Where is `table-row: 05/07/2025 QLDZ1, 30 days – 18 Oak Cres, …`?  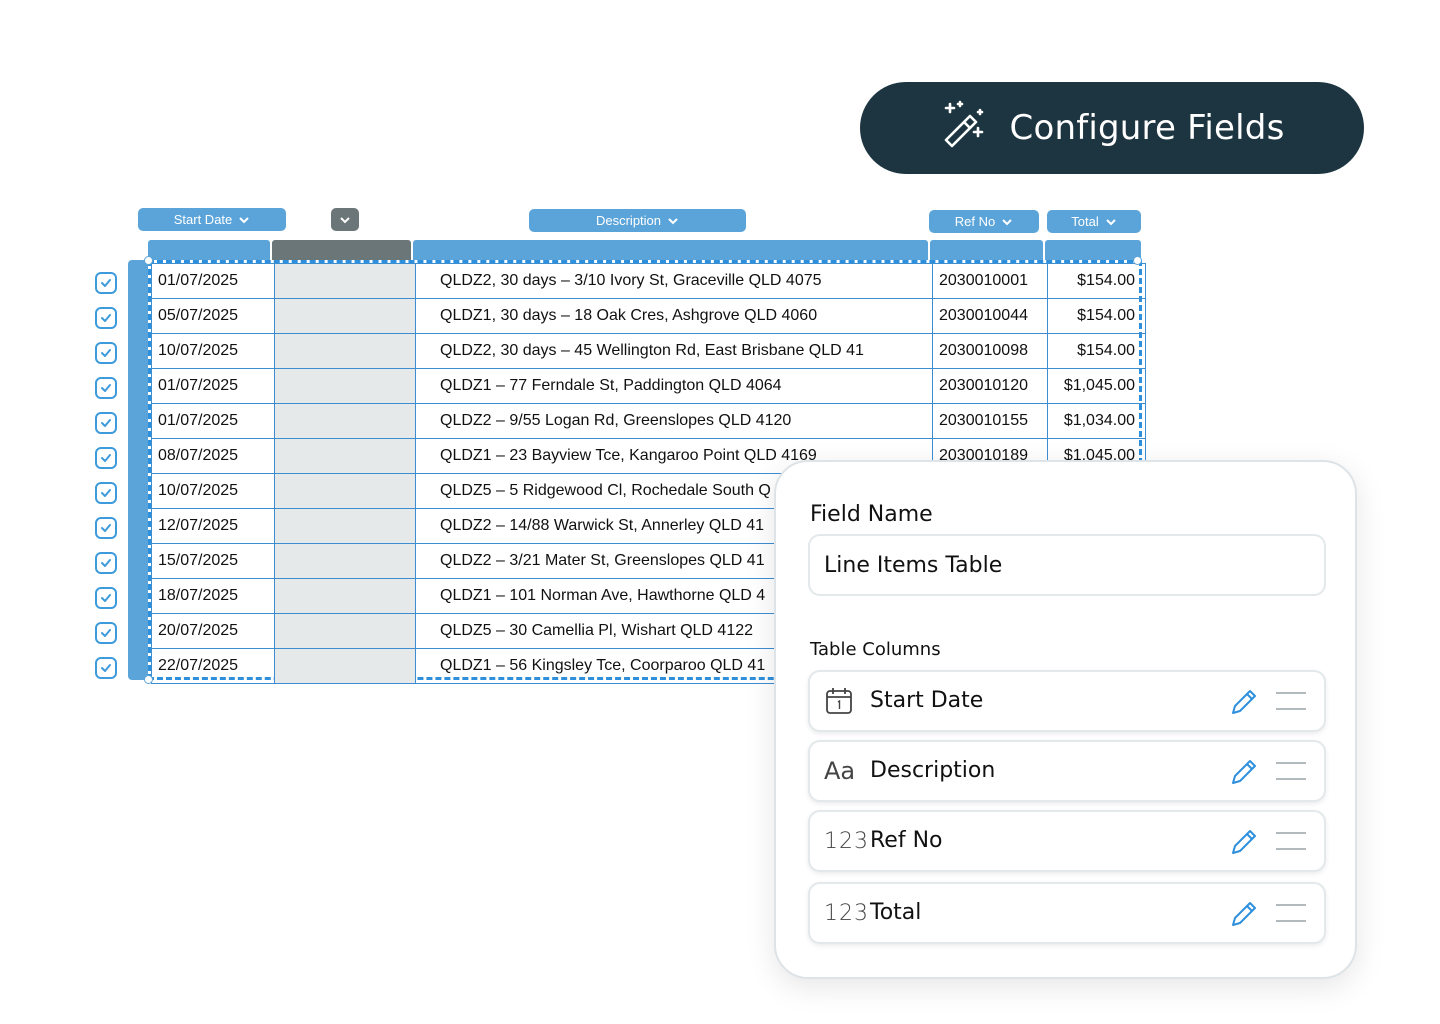 table-row: 05/07/2025 QLDZ1, 30 days – 18 Oak Cres, … is located at coordinates (648, 316).